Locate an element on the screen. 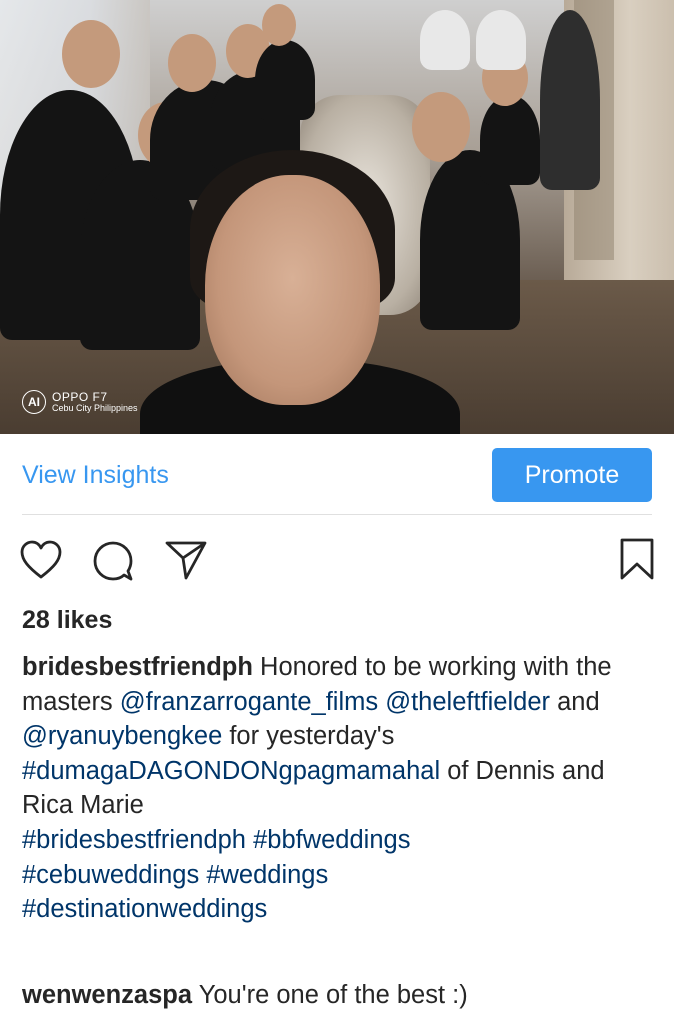  like-count: 28 likes is located at coordinates (67, 620).